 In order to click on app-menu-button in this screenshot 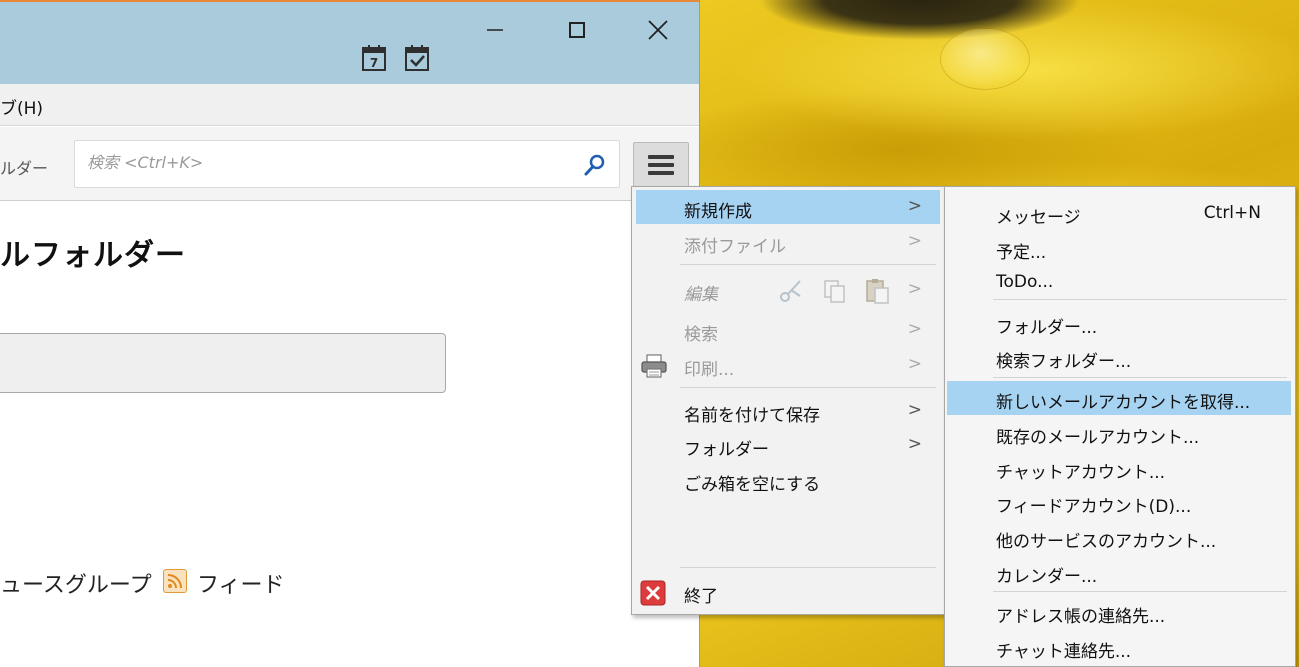, I will do `click(661, 165)`.